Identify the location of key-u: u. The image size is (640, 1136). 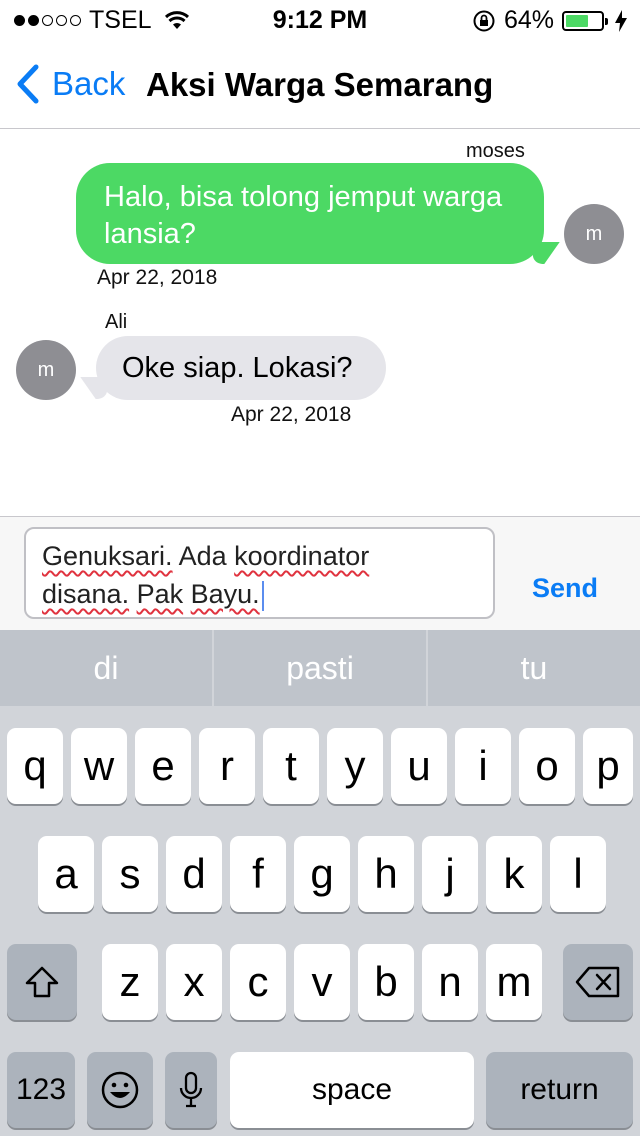
(419, 766).